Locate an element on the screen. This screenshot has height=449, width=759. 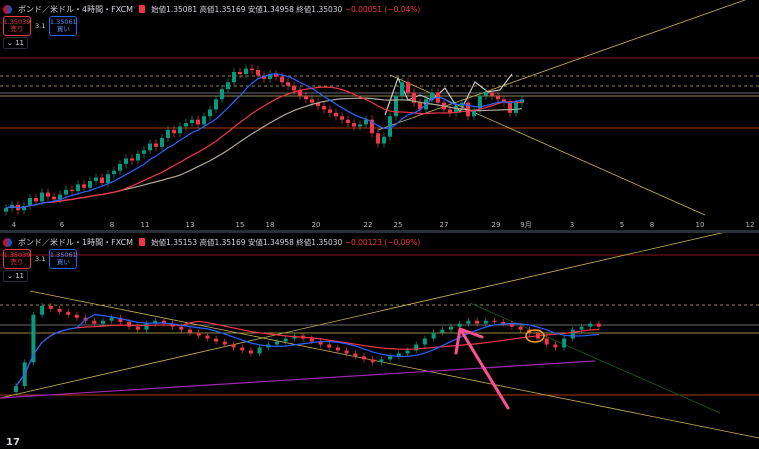
x-tick-label-4h: 27 is located at coordinates (444, 225).